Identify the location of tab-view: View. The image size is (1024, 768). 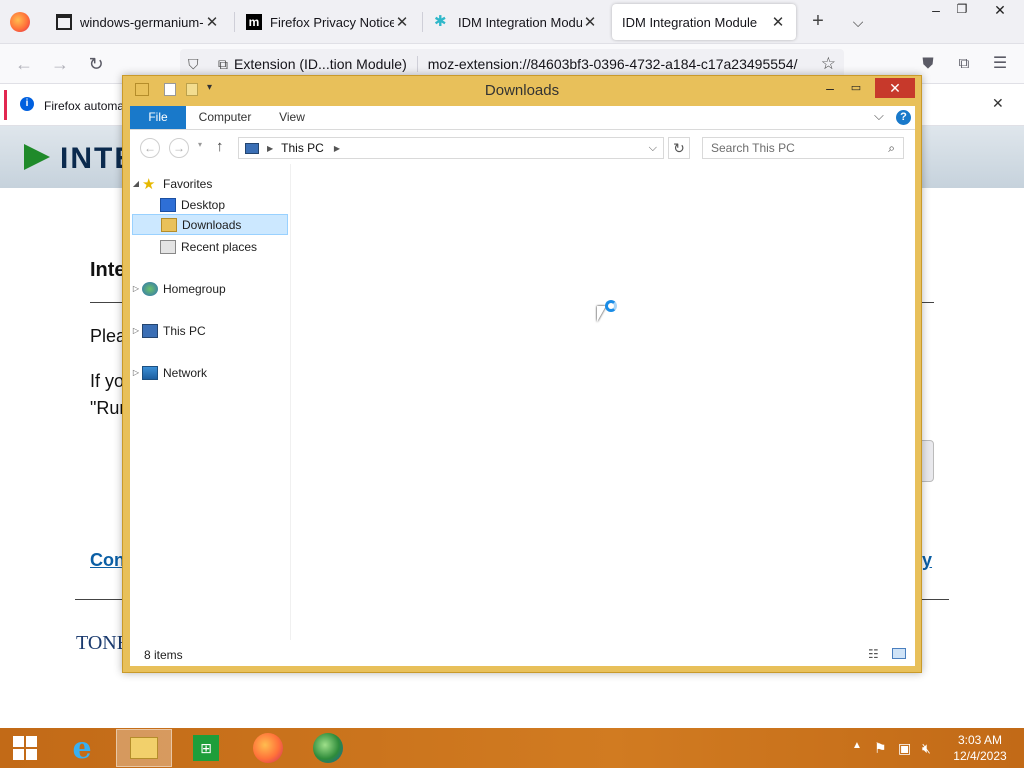
(292, 117).